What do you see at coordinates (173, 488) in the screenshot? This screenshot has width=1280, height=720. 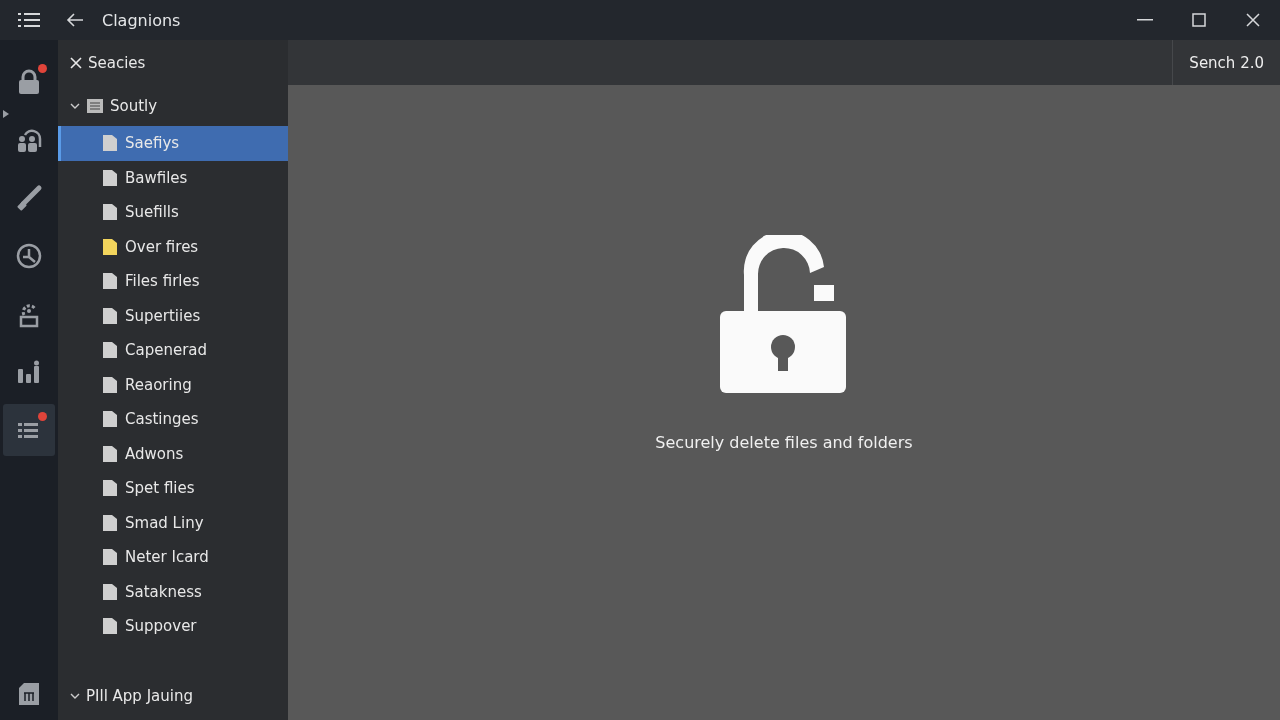 I see `tree-item: Spet flies` at bounding box center [173, 488].